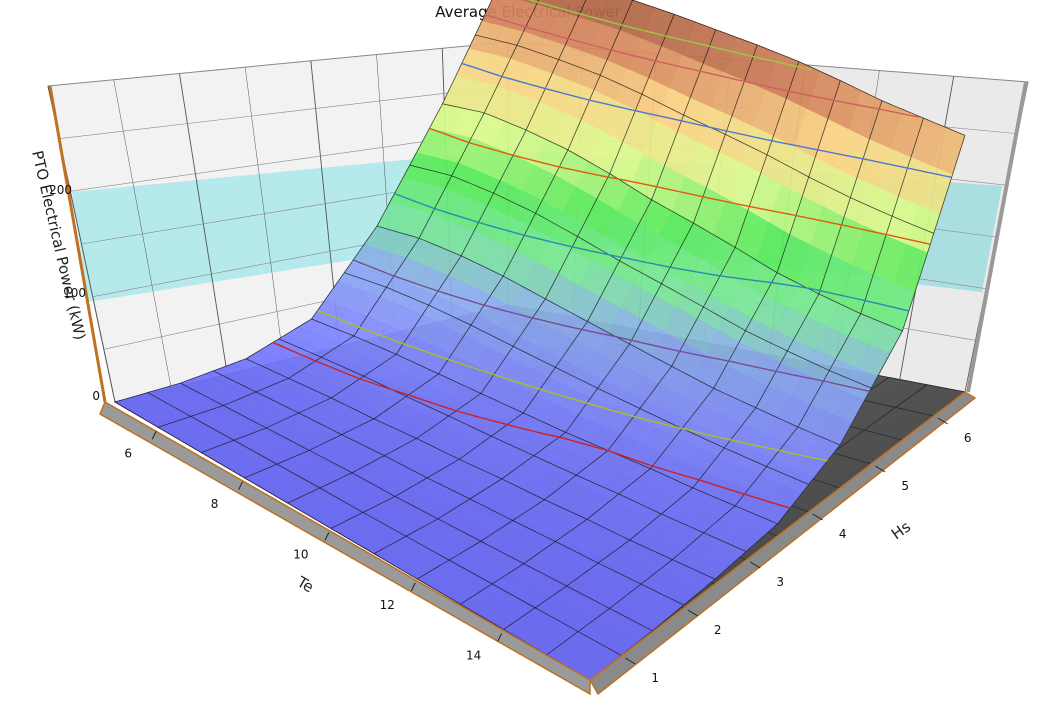  What do you see at coordinates (843, 534) in the screenshot?
I see `hs-tick-label: 4` at bounding box center [843, 534].